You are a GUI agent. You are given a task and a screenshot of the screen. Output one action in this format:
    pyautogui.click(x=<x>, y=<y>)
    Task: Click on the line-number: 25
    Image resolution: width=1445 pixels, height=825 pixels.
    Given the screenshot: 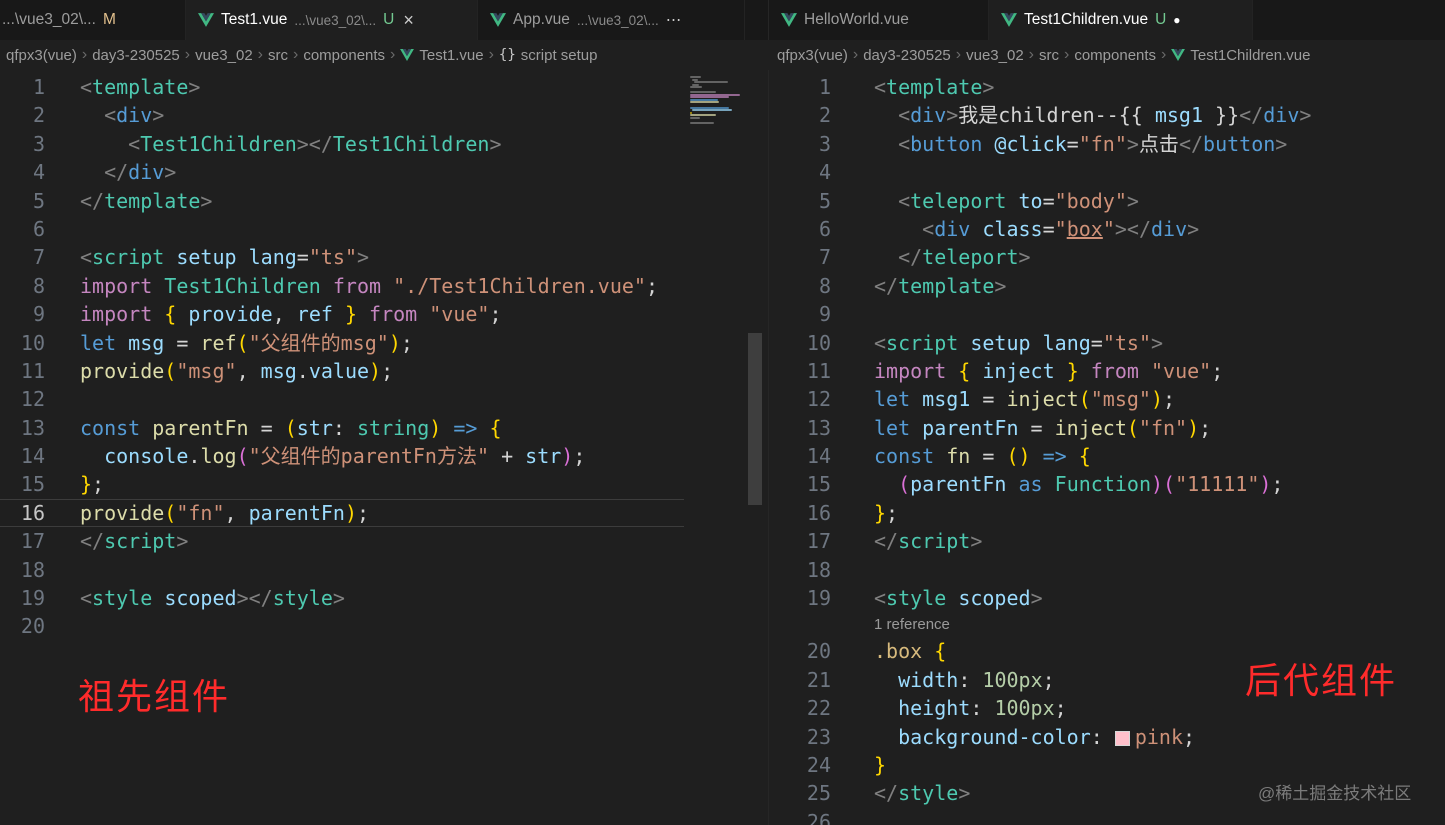 What is the action you would take?
    pyautogui.click(x=800, y=793)
    